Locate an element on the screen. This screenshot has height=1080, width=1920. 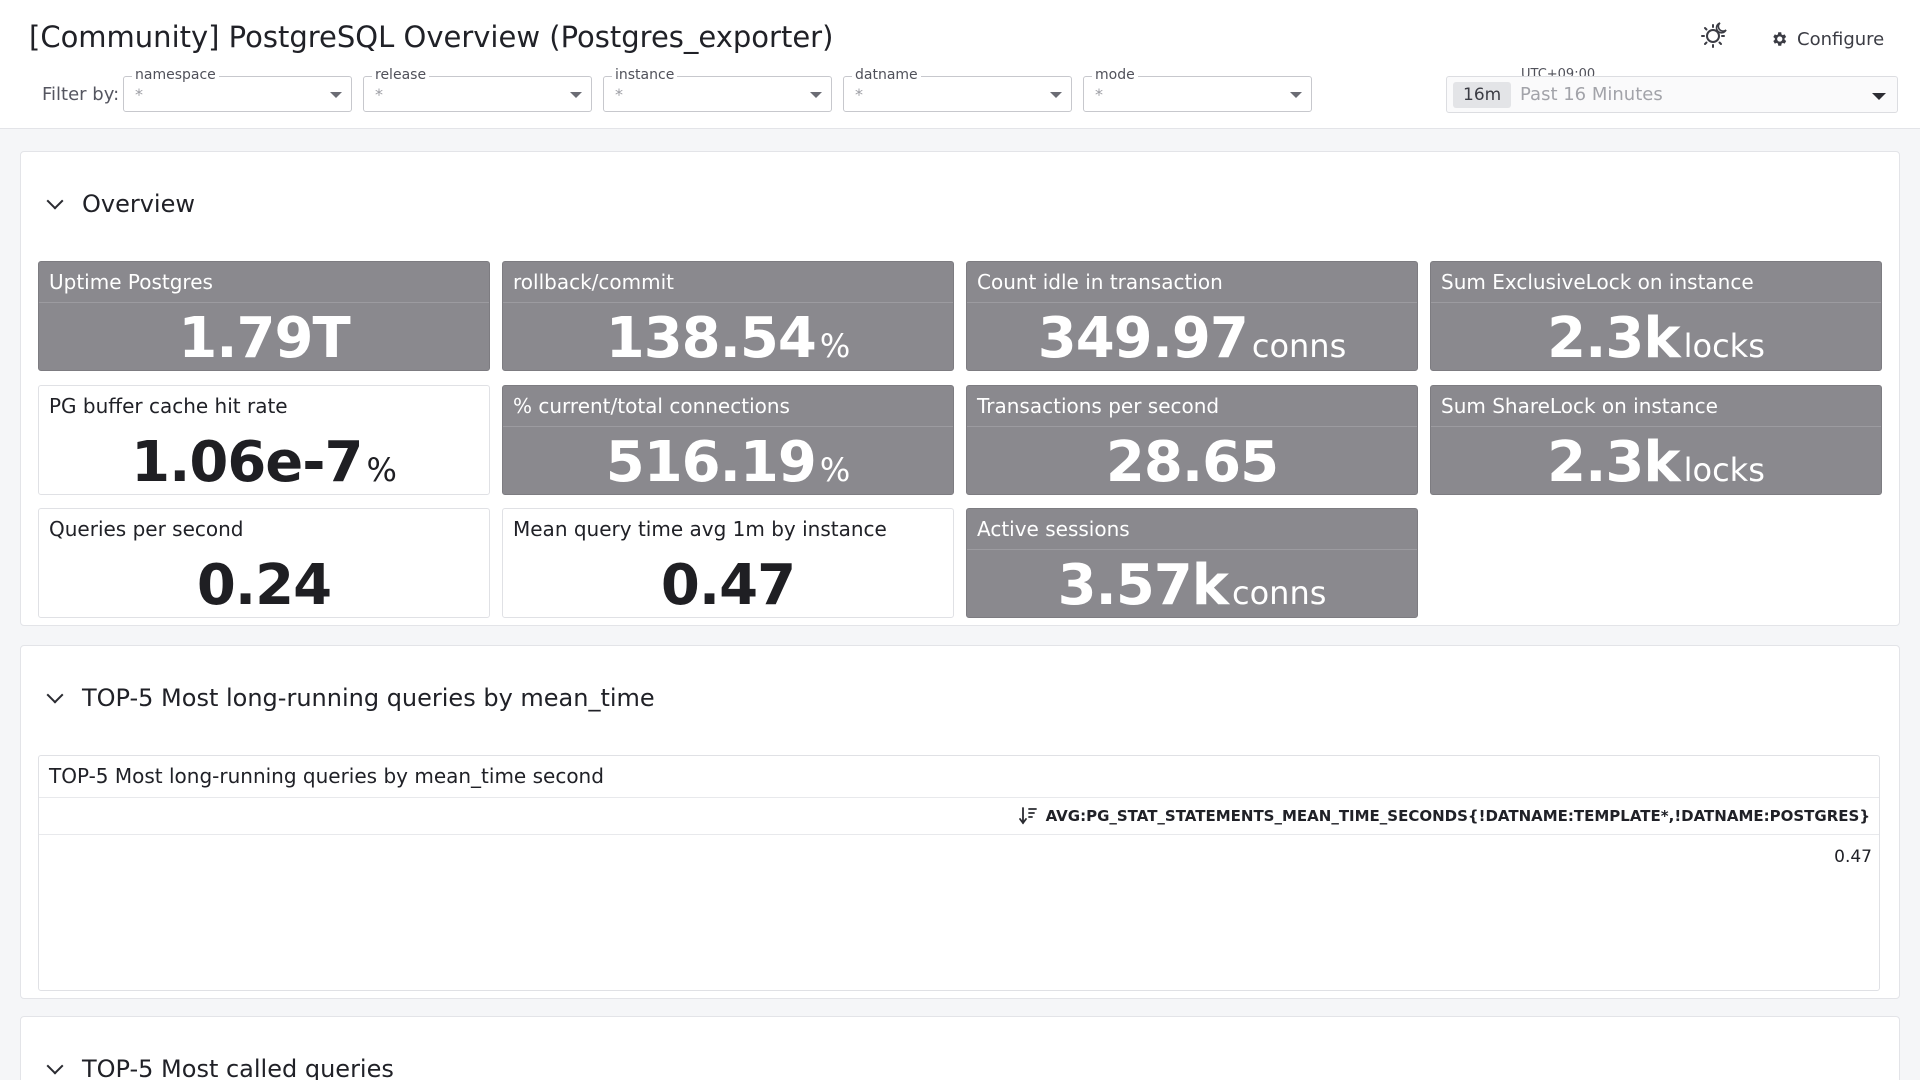
metric-tile-title: Count idle in transaction is located at coordinates (1192, 282).